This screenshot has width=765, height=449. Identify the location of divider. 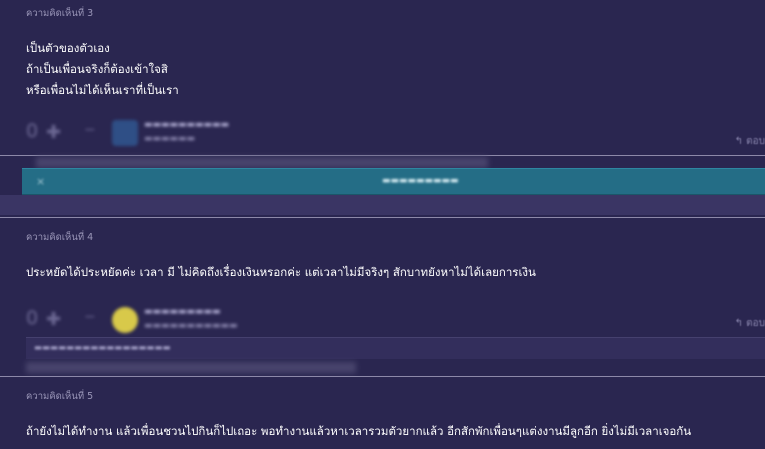
(382, 155).